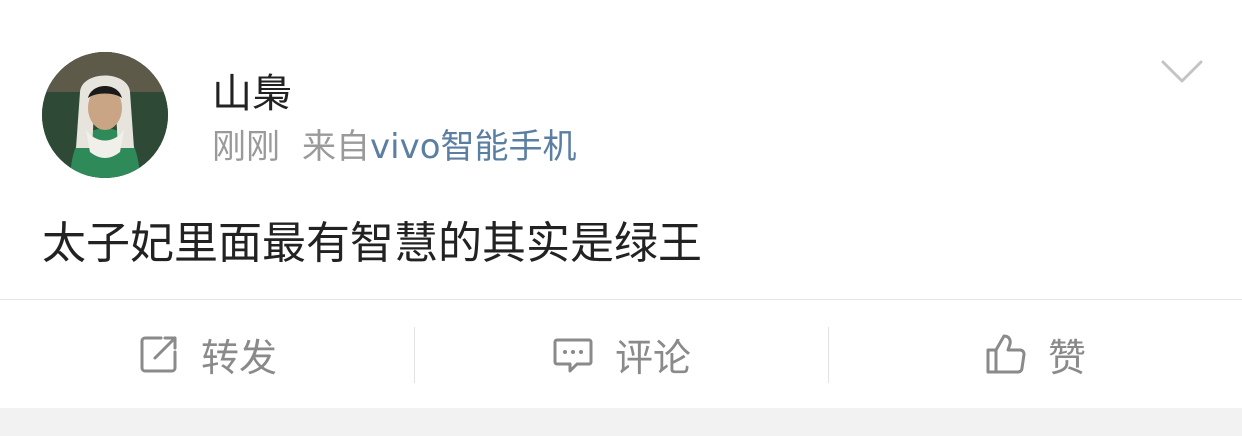  I want to click on source-prefix: 来自, so click(336, 147).